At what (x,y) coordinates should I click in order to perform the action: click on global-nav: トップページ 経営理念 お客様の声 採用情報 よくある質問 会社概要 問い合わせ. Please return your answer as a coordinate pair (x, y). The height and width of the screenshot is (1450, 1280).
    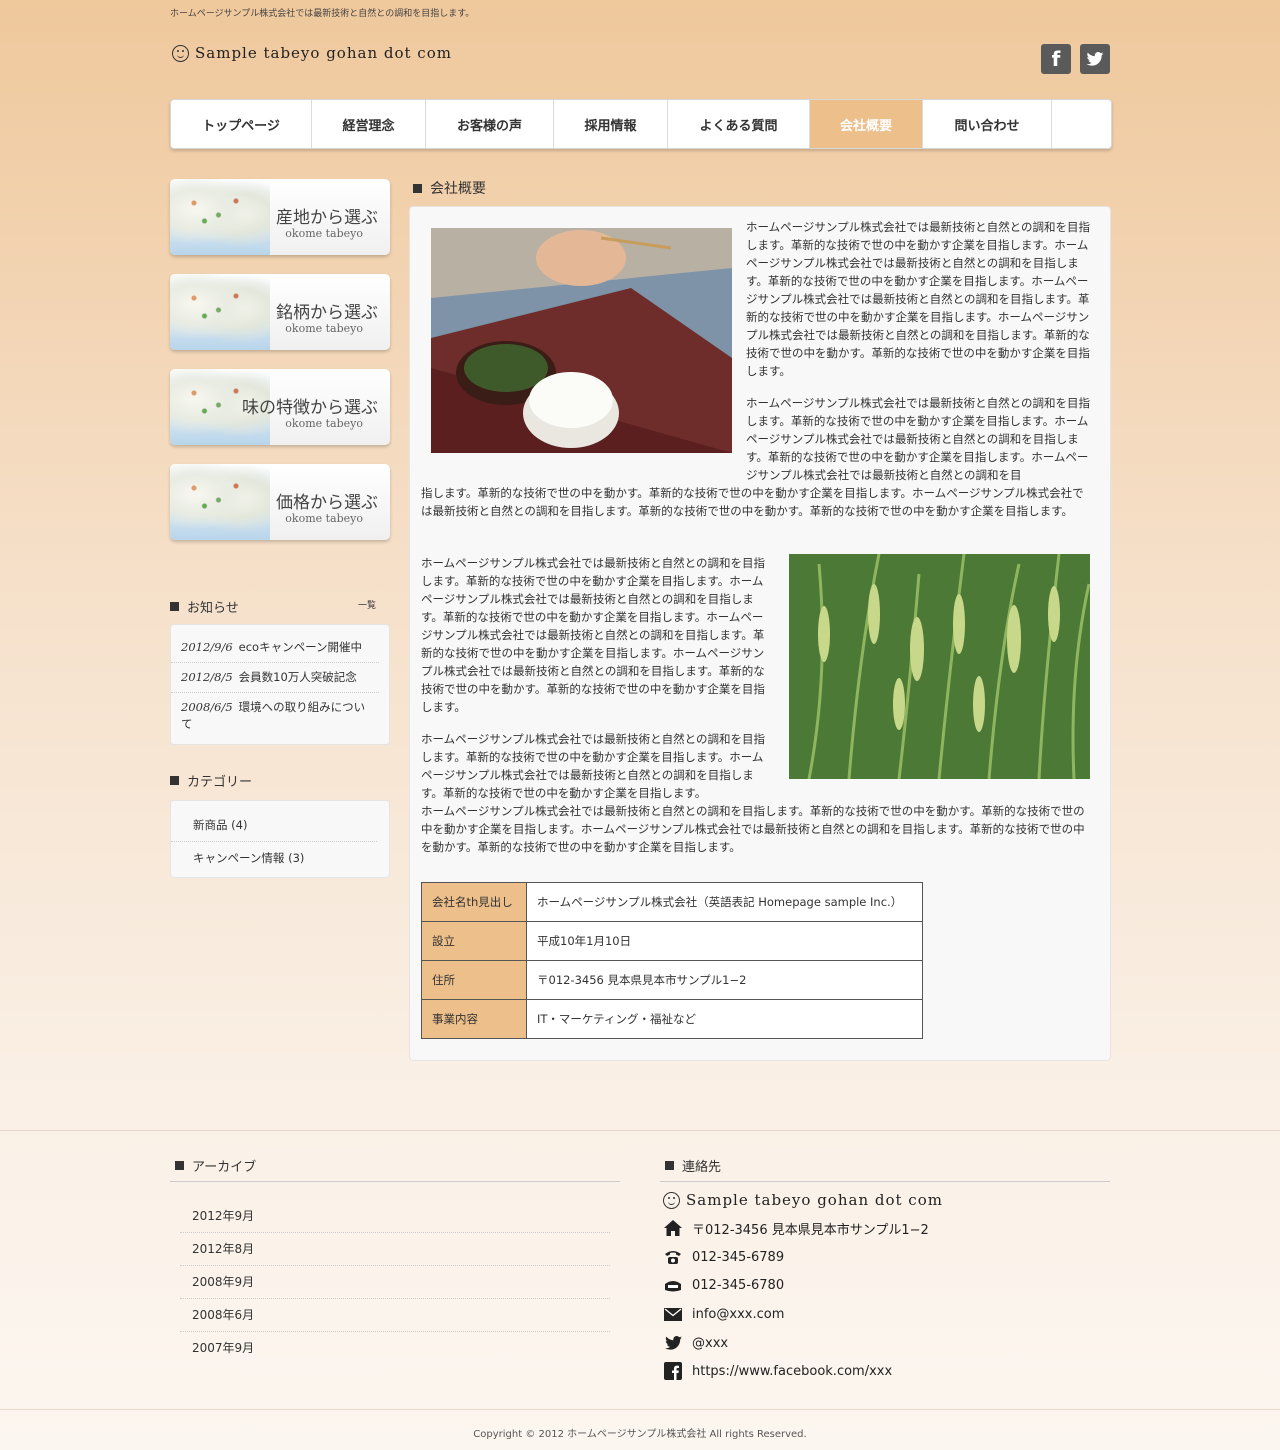
    Looking at the image, I should click on (641, 124).